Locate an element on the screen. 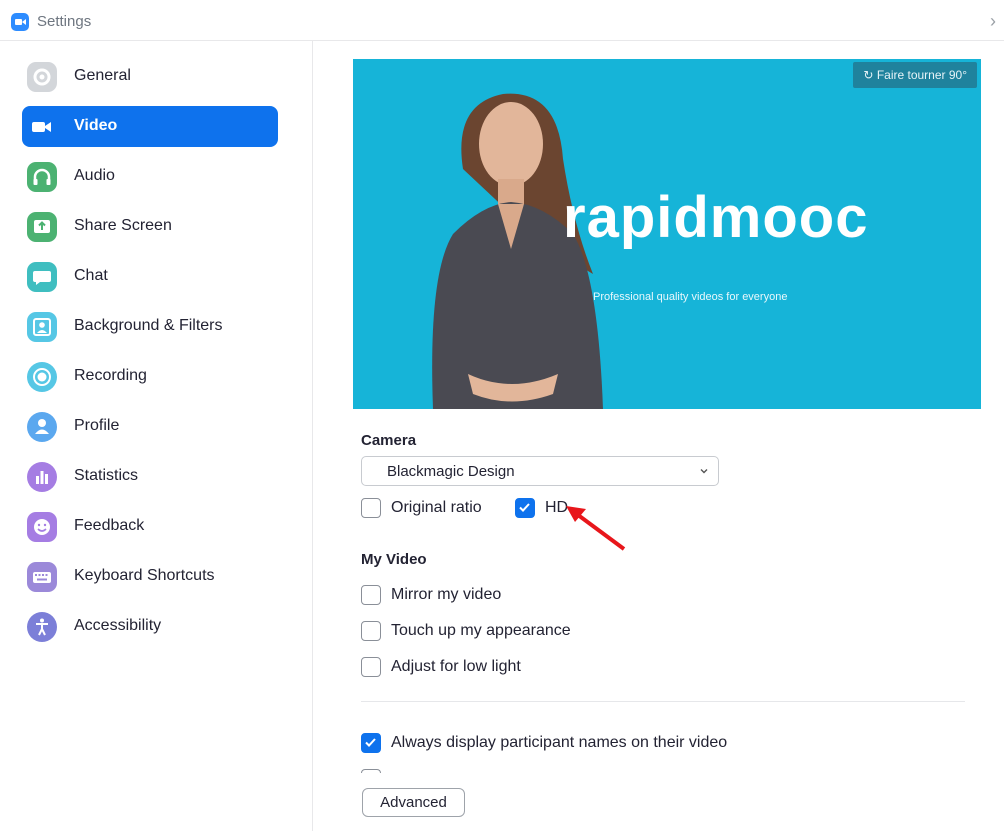  sidebar-item-keyboard-shortcuts: Keyboard Shortcuts is located at coordinates (150, 576).